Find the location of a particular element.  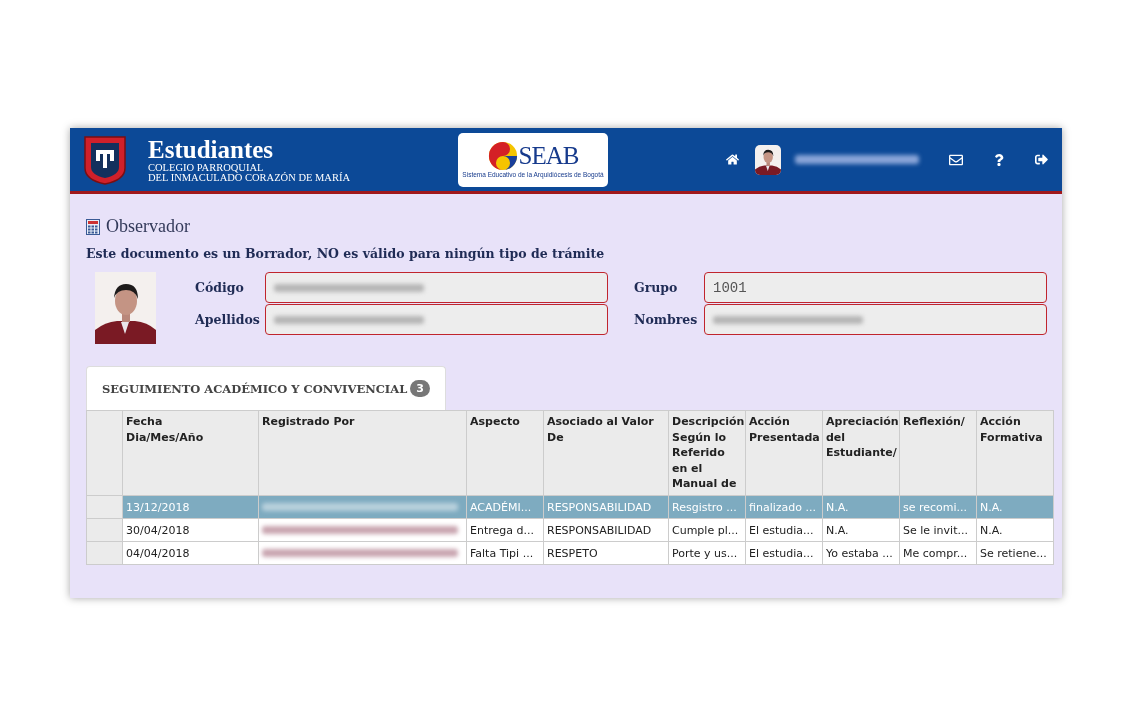

column-header: Acción Presentada is located at coordinates (784, 453).